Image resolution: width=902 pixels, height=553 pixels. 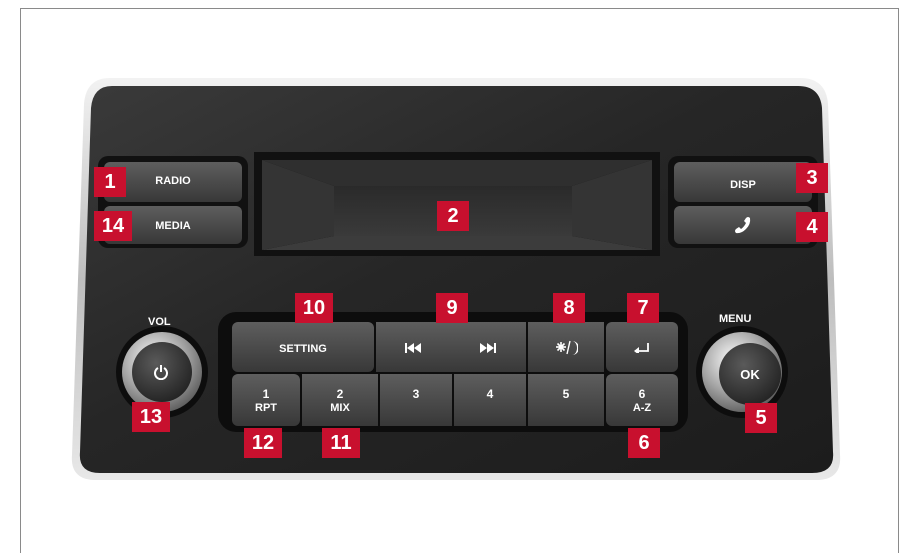 I want to click on preset-3-button: 3, so click(x=416, y=400).